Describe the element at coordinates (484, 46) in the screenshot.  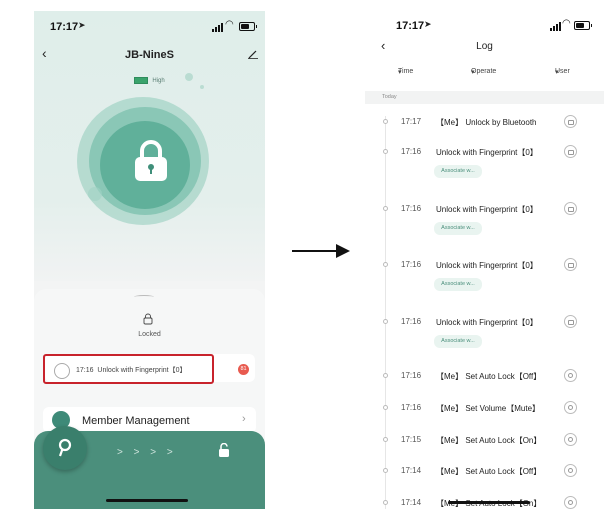
I see `page-title: Log` at that location.